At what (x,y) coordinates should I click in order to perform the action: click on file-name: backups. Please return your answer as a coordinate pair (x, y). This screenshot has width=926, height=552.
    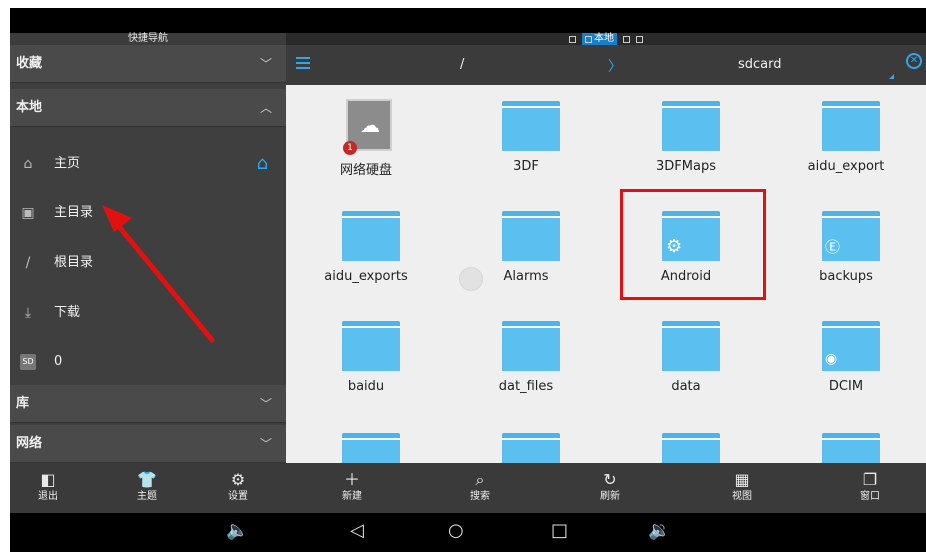
    Looking at the image, I should click on (846, 276).